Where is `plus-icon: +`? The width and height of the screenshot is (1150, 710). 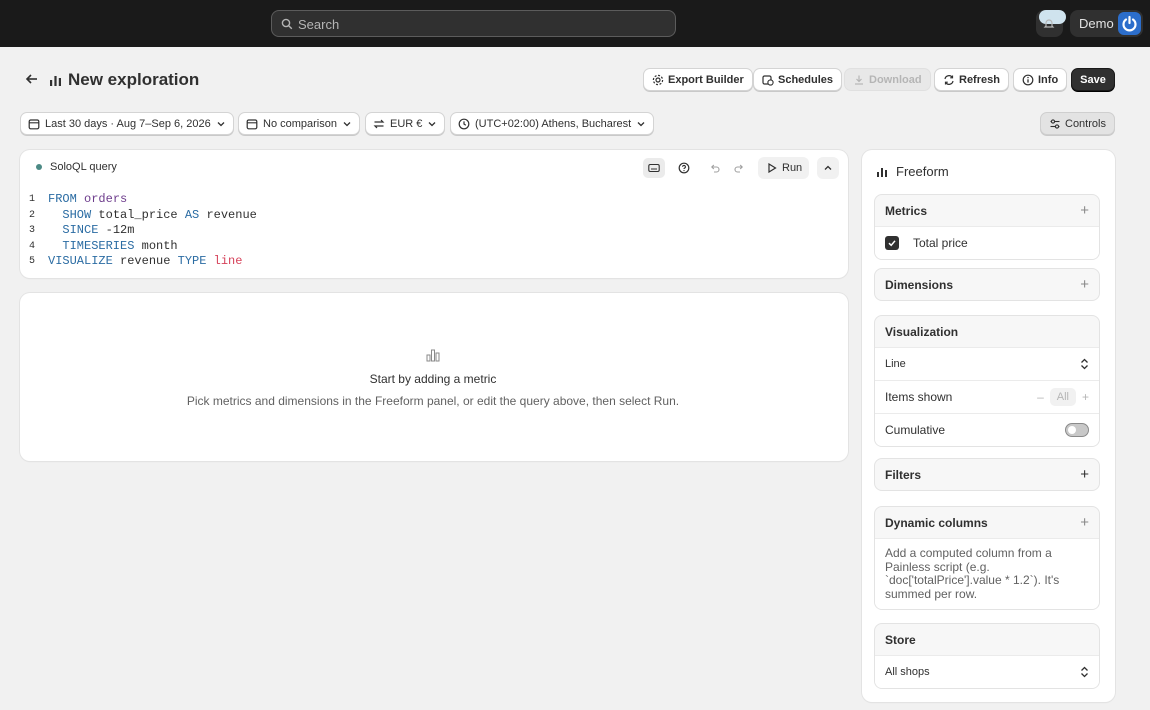 plus-icon: + is located at coordinates (1085, 397).